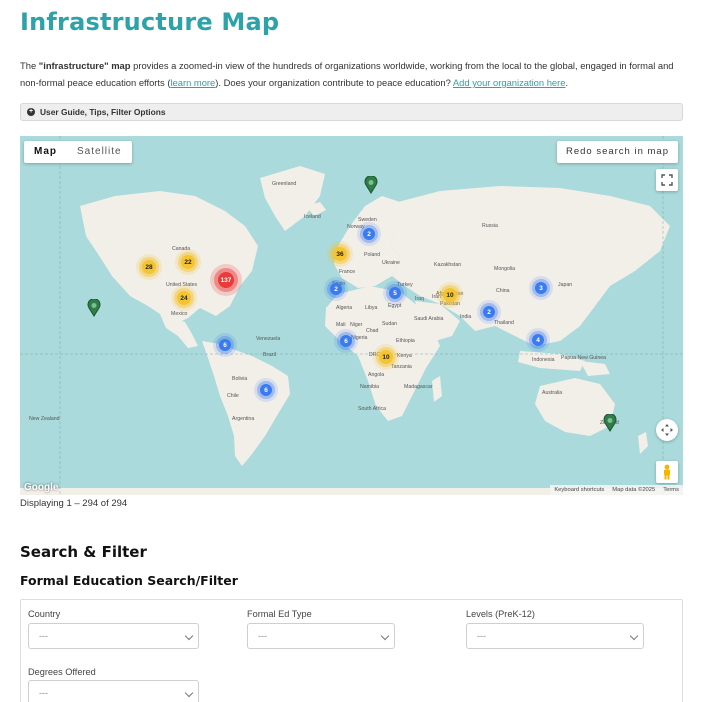  I want to click on country-select-value: ---, so click(43, 636).